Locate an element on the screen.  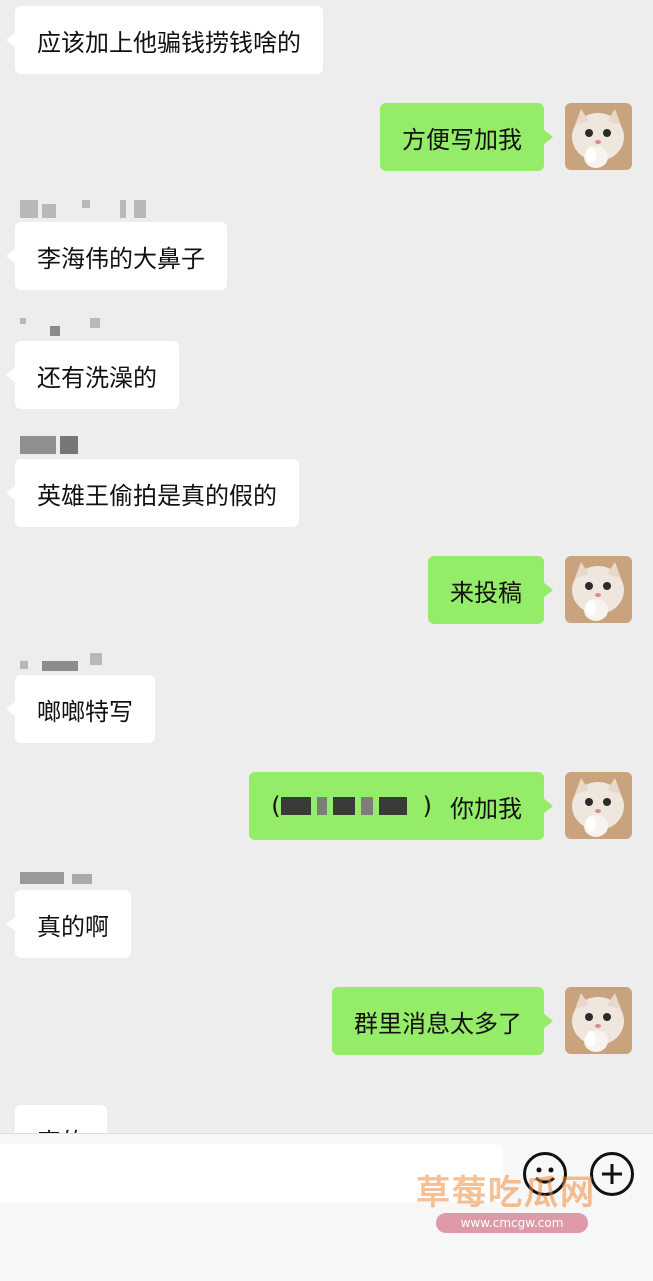
message-bubble-outgoing: 方便写加我 is located at coordinates (466, 137).